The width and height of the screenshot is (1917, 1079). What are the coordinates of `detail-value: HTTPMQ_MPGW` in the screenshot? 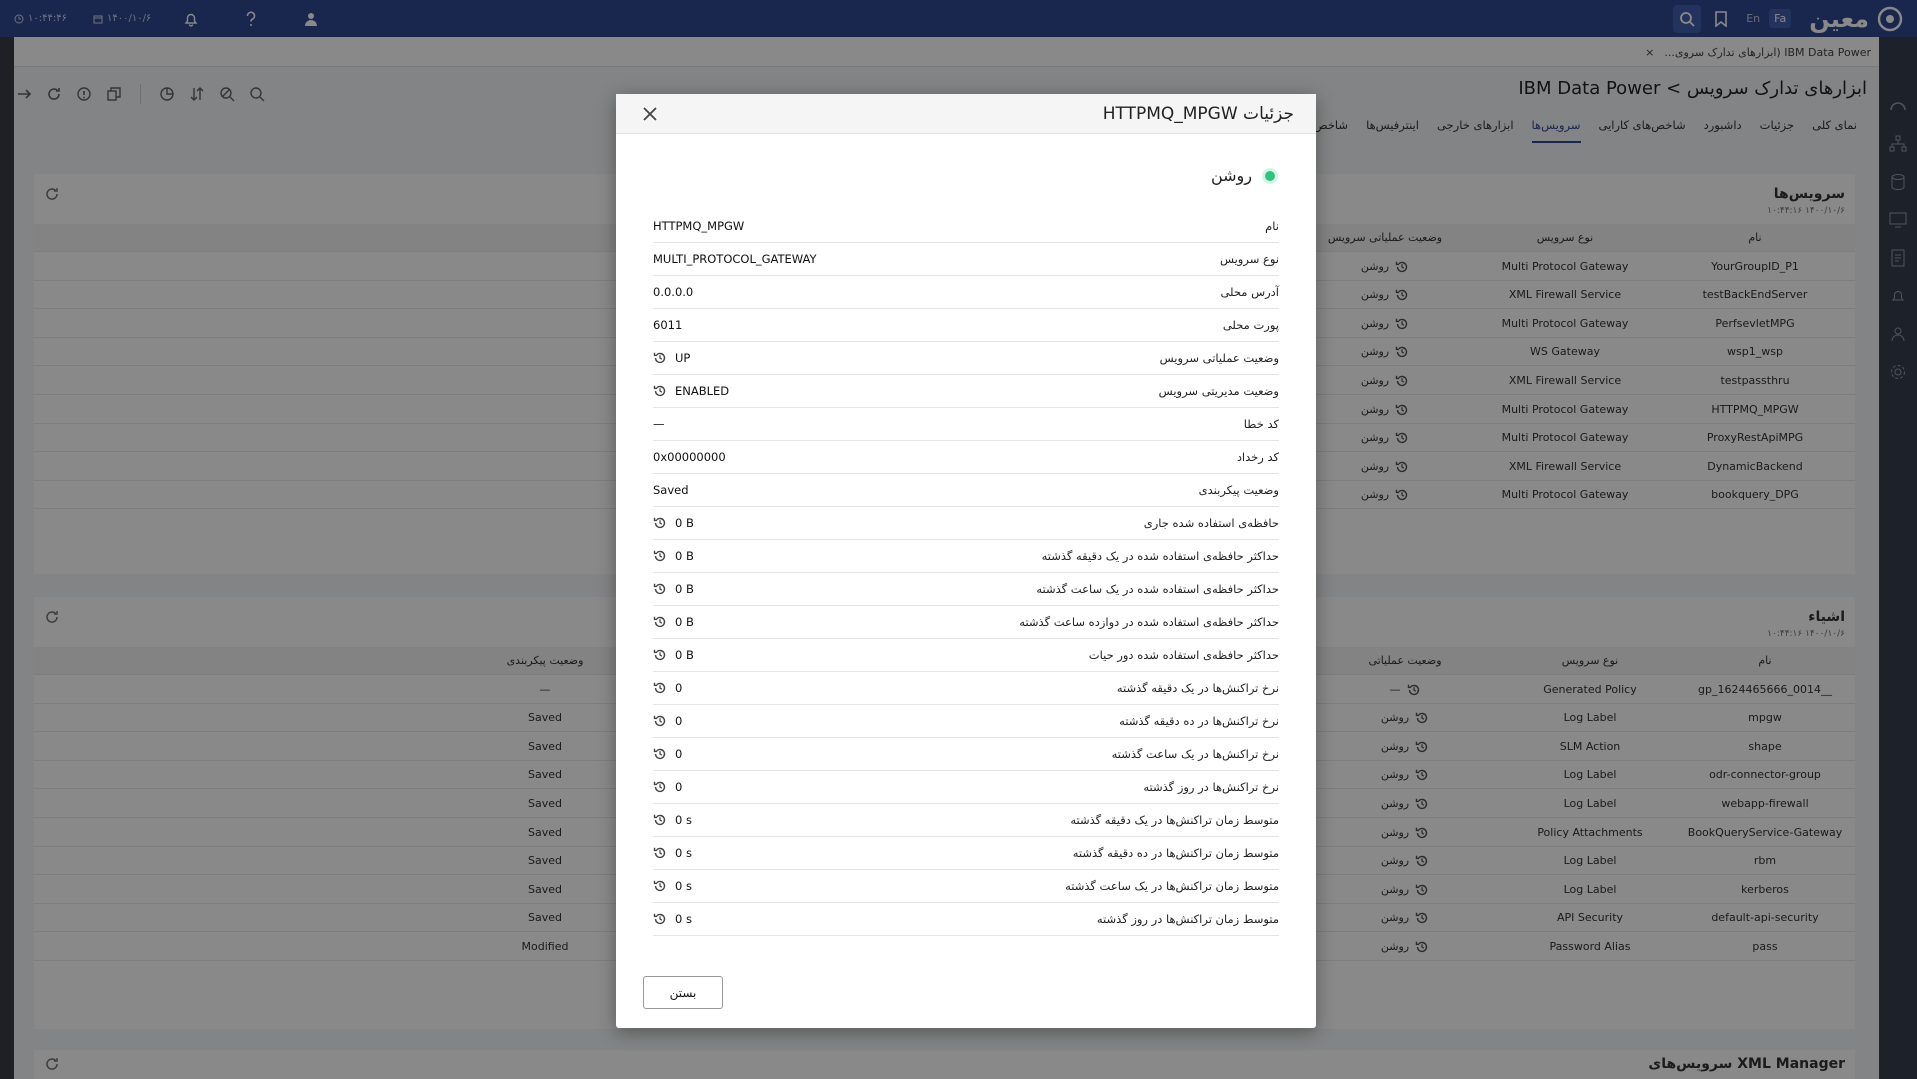 It's located at (698, 226).